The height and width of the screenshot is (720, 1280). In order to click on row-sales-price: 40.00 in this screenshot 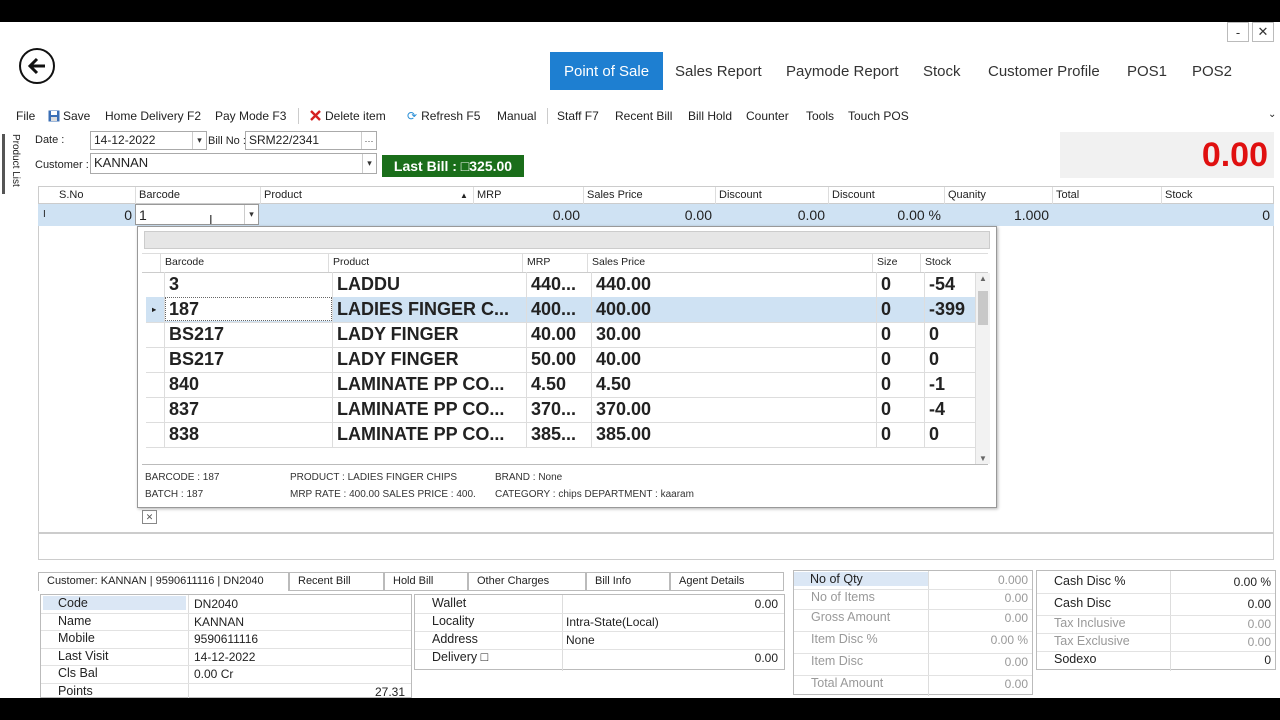, I will do `click(619, 359)`.